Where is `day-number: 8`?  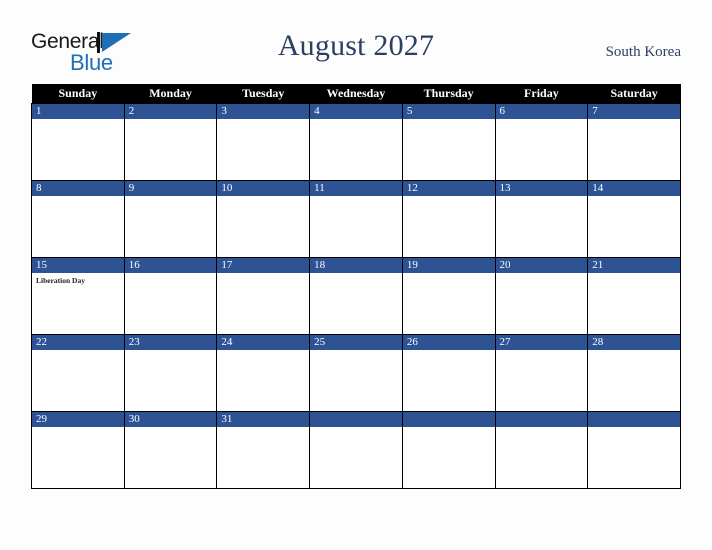
day-number: 8 is located at coordinates (78, 188).